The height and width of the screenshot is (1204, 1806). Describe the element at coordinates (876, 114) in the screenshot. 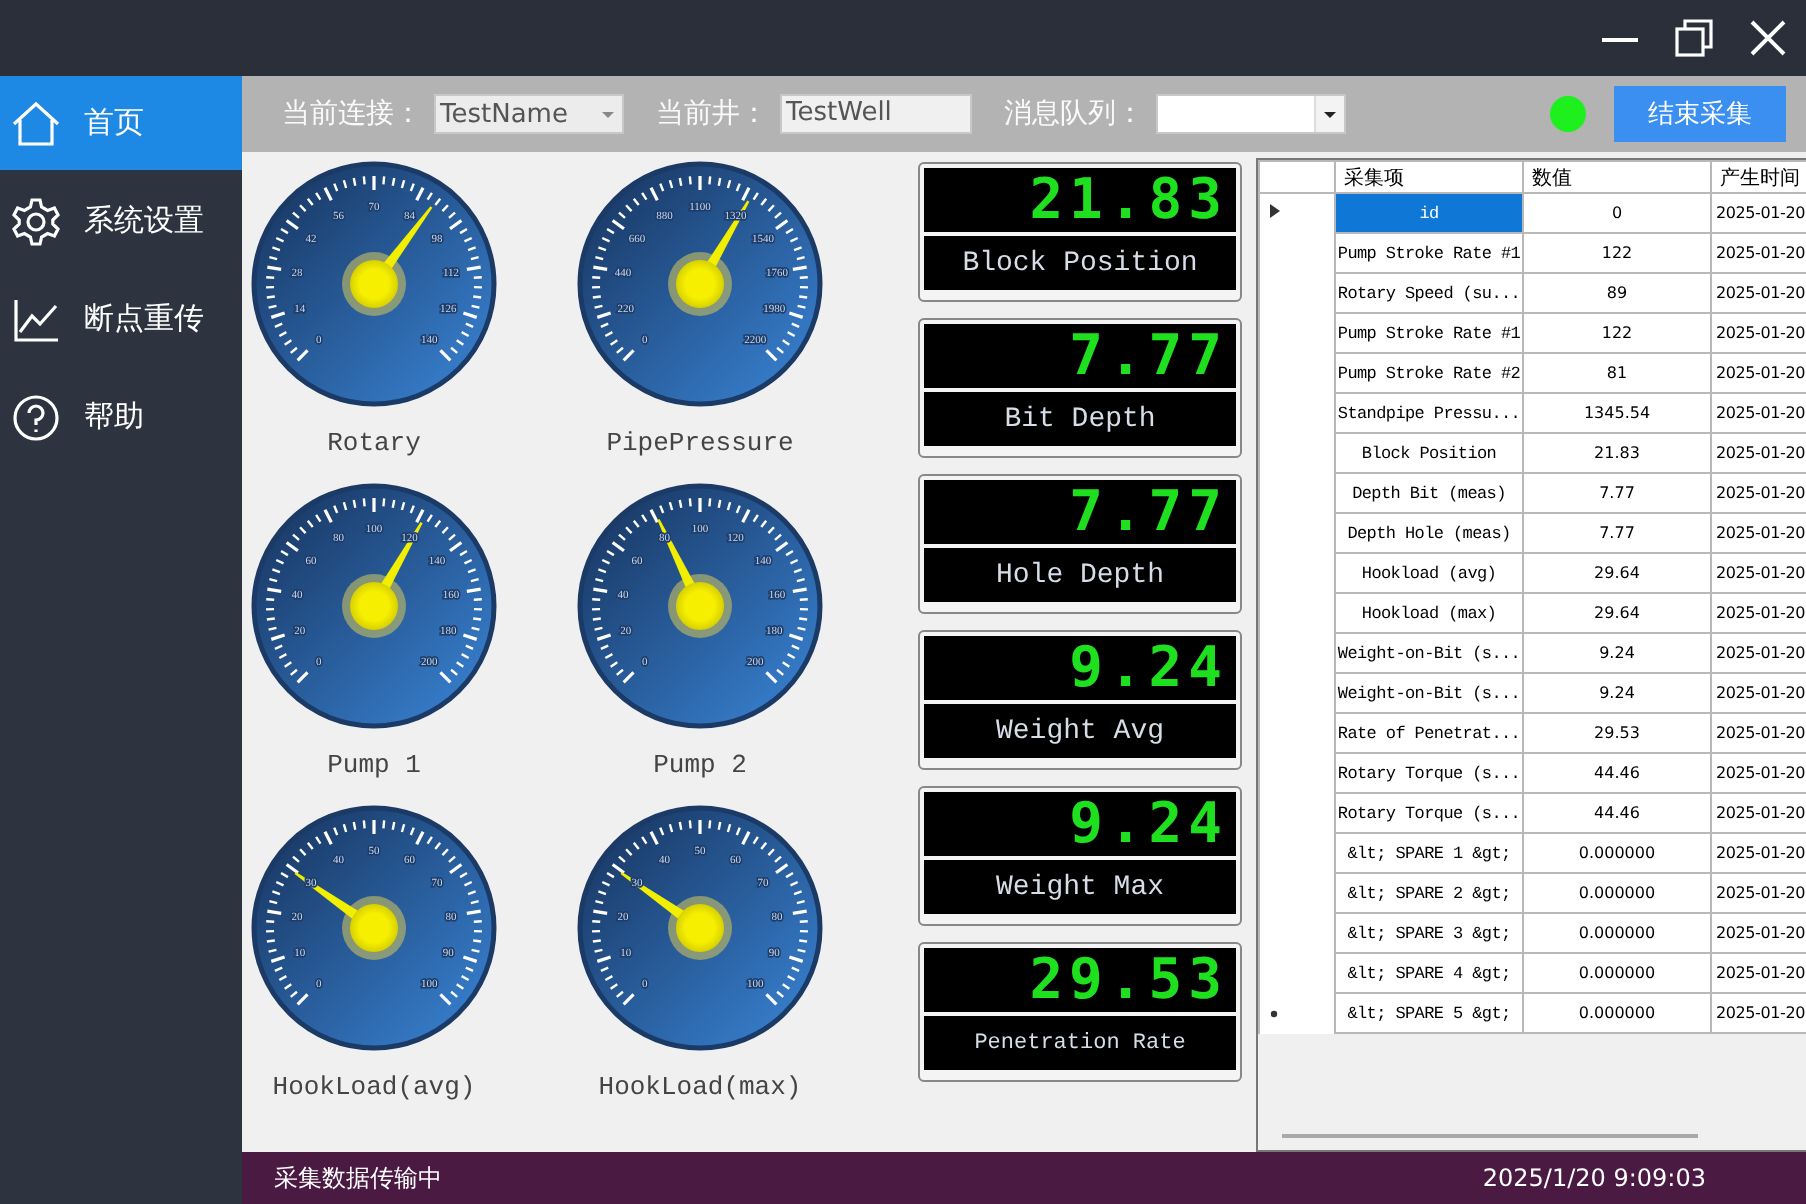

I see `well-field: TestWell` at that location.